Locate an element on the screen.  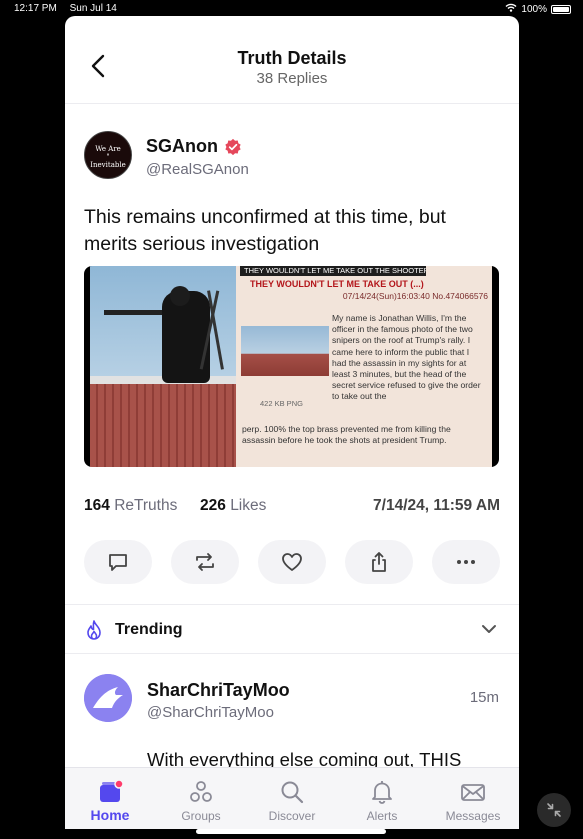
tab-alerts-label: Alerts is located at coordinates (382, 816).